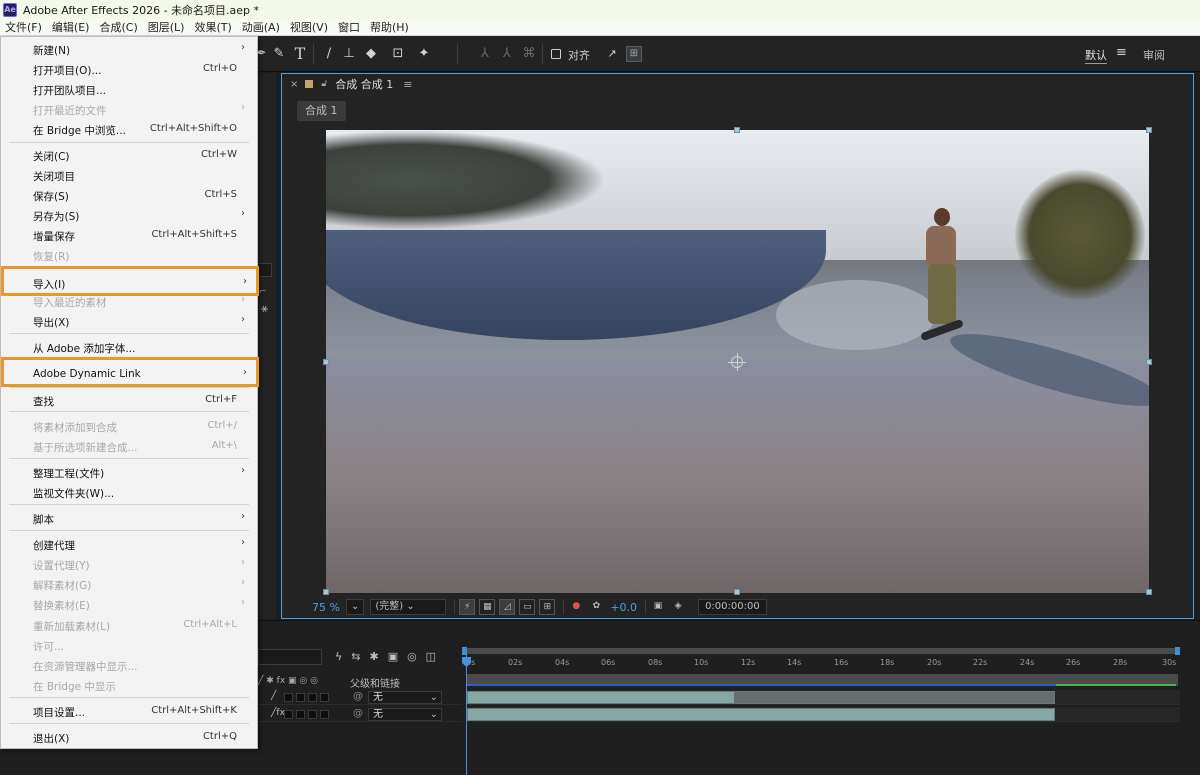 The height and width of the screenshot is (775, 1200). Describe the element at coordinates (212, 27) in the screenshot. I see `menu-effect: 效果(T)` at that location.